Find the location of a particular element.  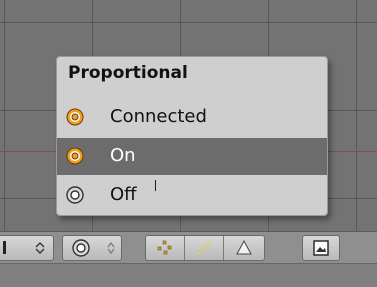

menu-item-connected: Connected is located at coordinates (192, 117).